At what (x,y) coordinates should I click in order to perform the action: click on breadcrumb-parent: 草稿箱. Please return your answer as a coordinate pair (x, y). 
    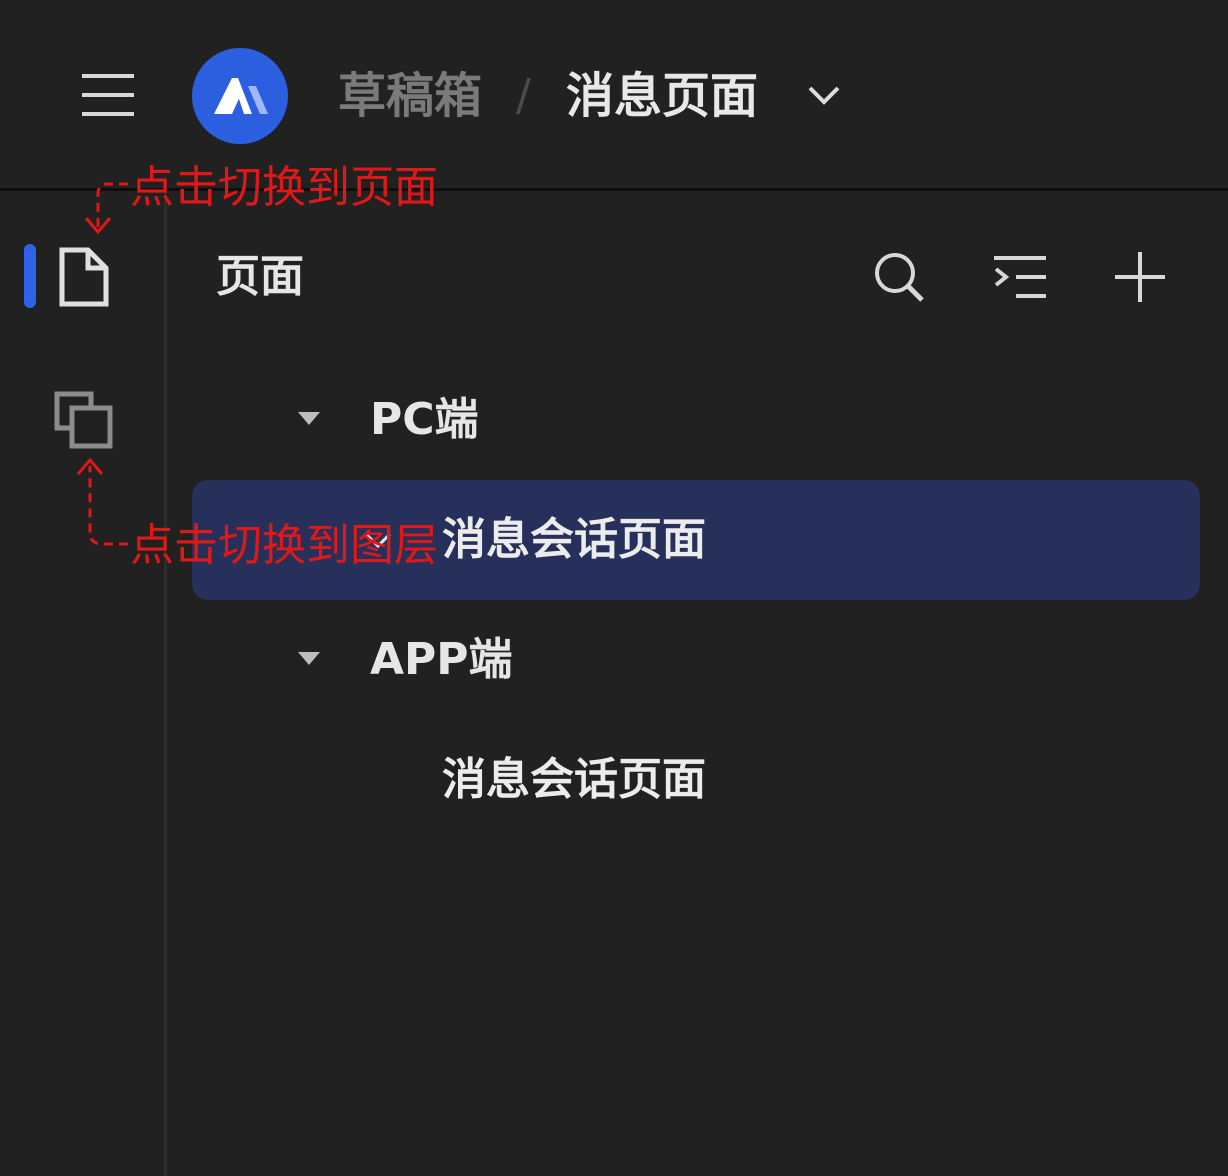
    Looking at the image, I should click on (410, 96).